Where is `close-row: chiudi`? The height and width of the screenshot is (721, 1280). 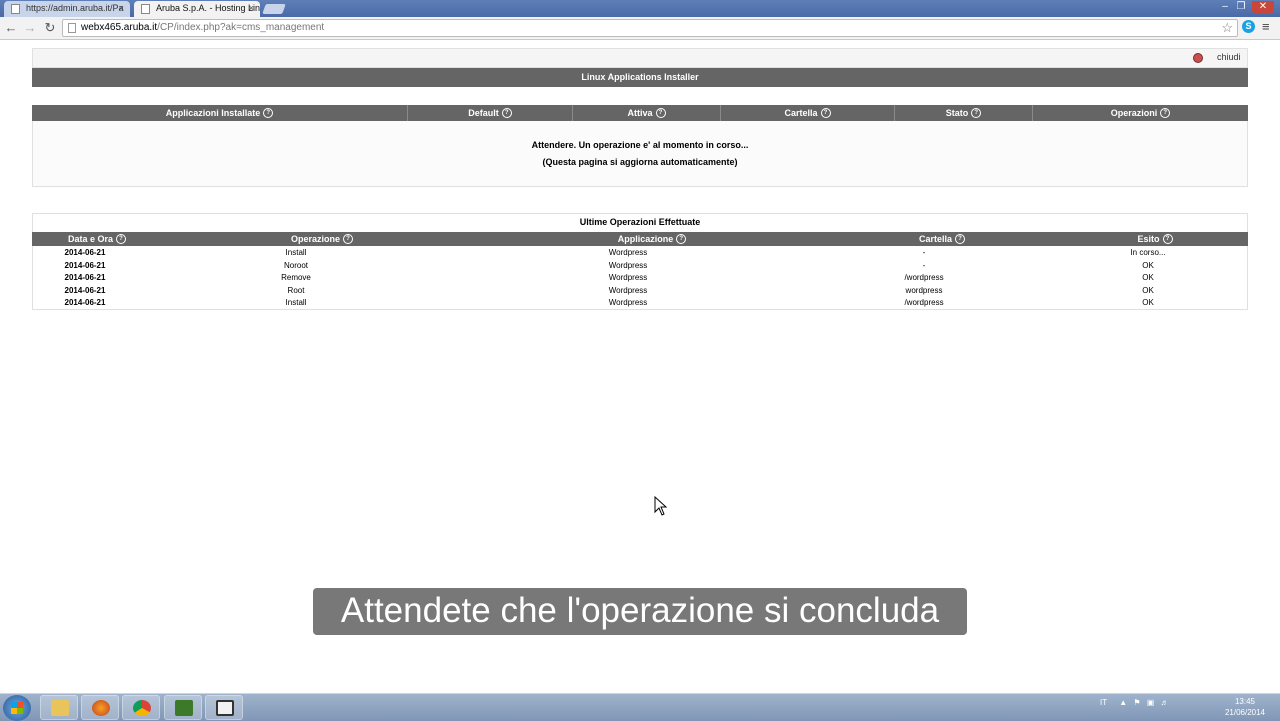 close-row: chiudi is located at coordinates (640, 58).